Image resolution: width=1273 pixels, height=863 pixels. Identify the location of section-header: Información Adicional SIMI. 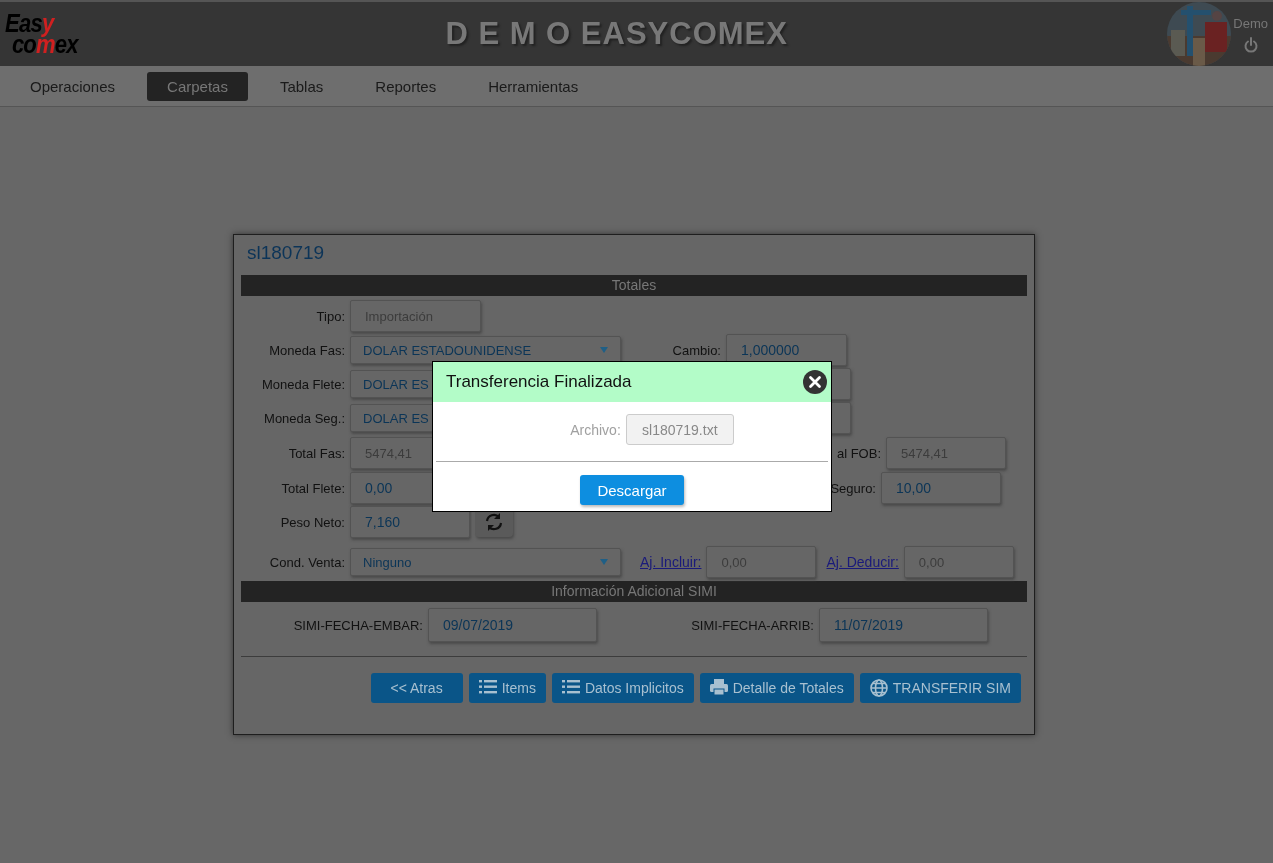
(634, 591).